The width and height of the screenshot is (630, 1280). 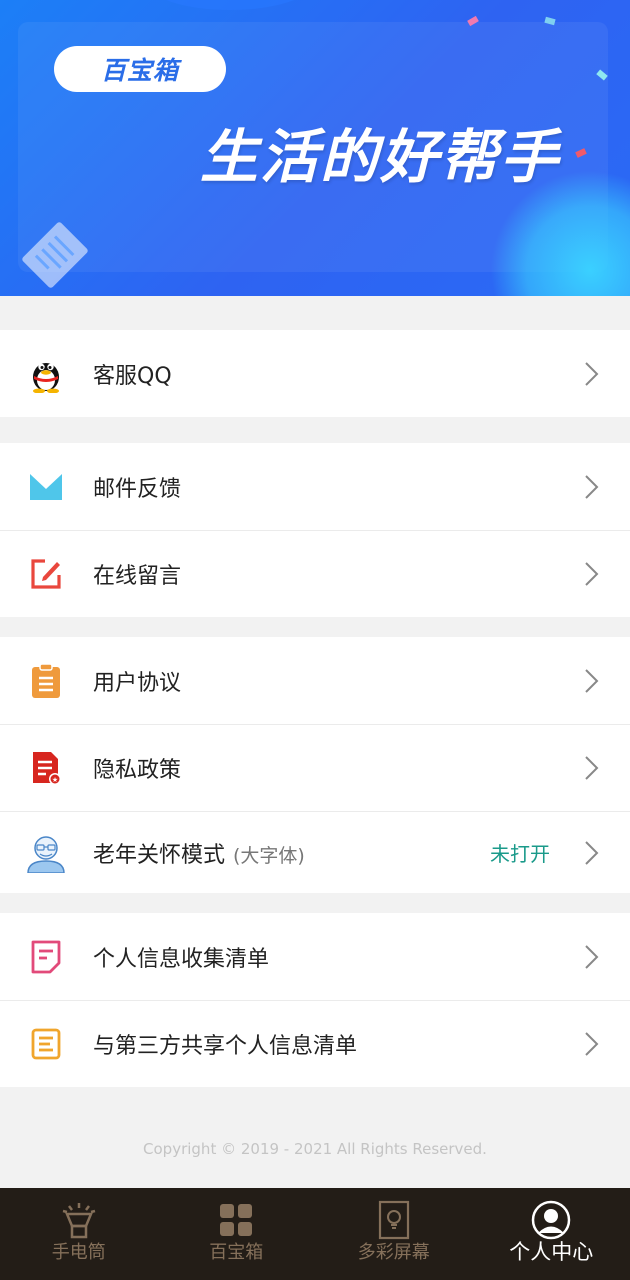 I want to click on screen-bulb-icon, so click(x=393, y=1220).